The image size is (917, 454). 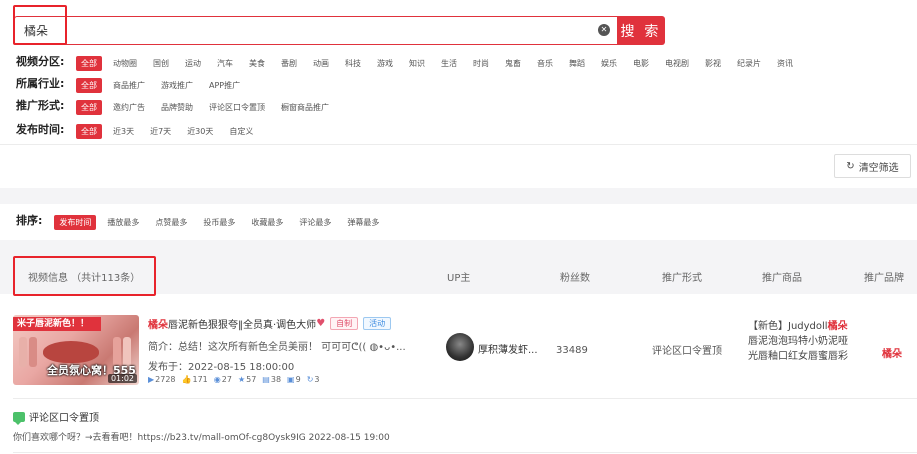 What do you see at coordinates (572, 350) in the screenshot?
I see `fans-count: 33489` at bounding box center [572, 350].